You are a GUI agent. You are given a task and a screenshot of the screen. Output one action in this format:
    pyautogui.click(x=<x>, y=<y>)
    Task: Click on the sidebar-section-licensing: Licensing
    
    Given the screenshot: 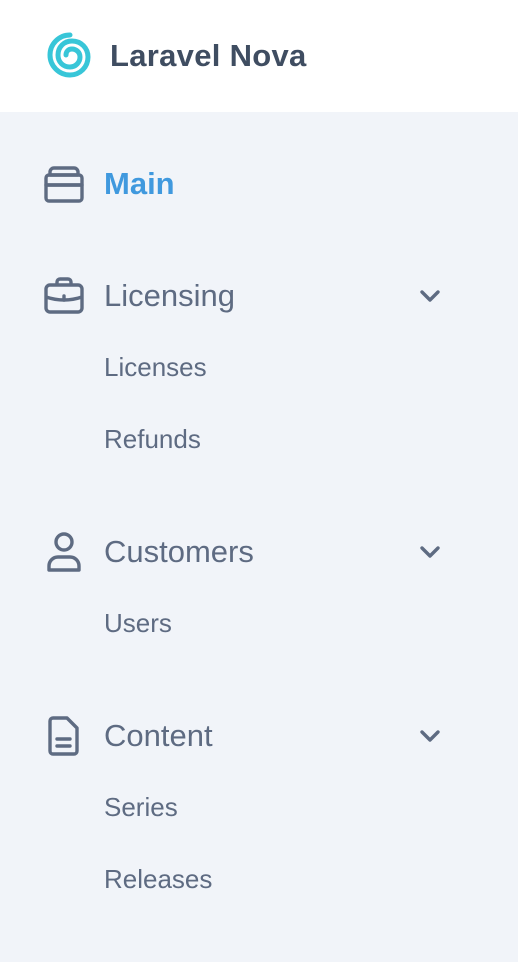 What is the action you would take?
    pyautogui.click(x=252, y=296)
    